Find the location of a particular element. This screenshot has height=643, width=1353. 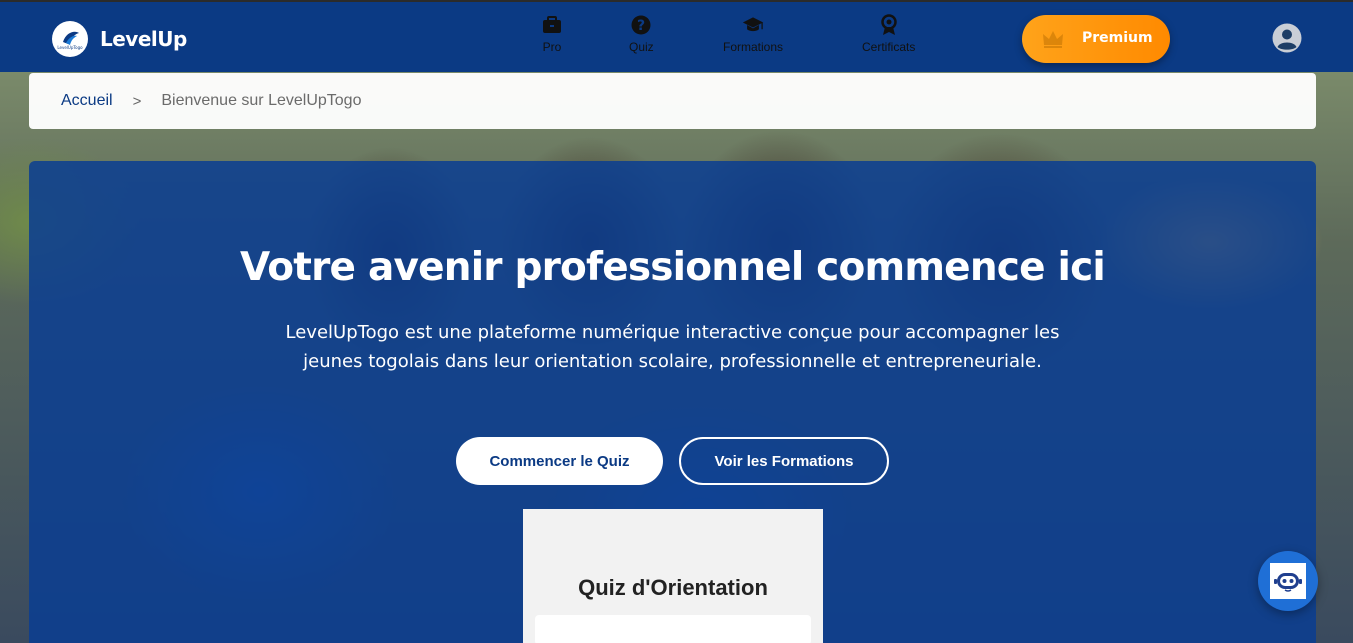

logo-badge-text: LevelUpTogo is located at coordinates (70, 47).